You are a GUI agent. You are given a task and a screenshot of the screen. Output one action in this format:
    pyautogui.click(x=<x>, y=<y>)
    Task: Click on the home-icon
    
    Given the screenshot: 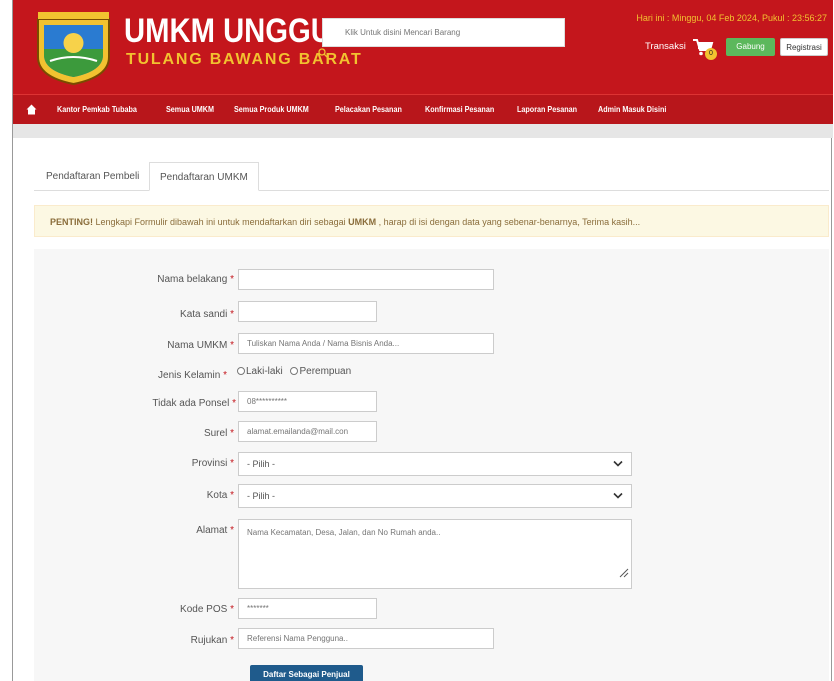 What is the action you would take?
    pyautogui.click(x=31, y=109)
    